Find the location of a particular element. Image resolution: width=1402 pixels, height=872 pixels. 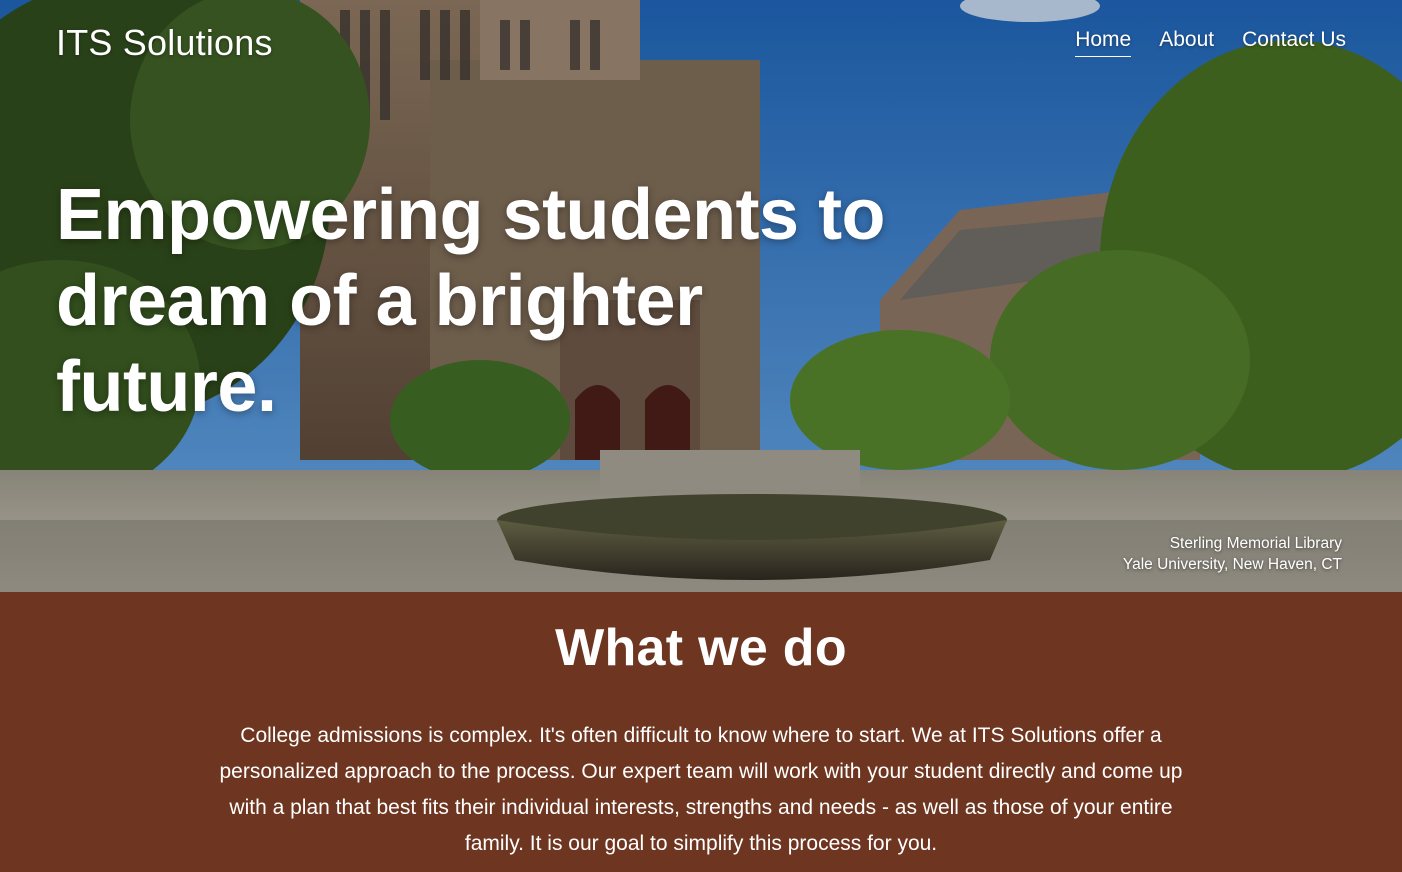

nav-about-link: About is located at coordinates (1186, 42).